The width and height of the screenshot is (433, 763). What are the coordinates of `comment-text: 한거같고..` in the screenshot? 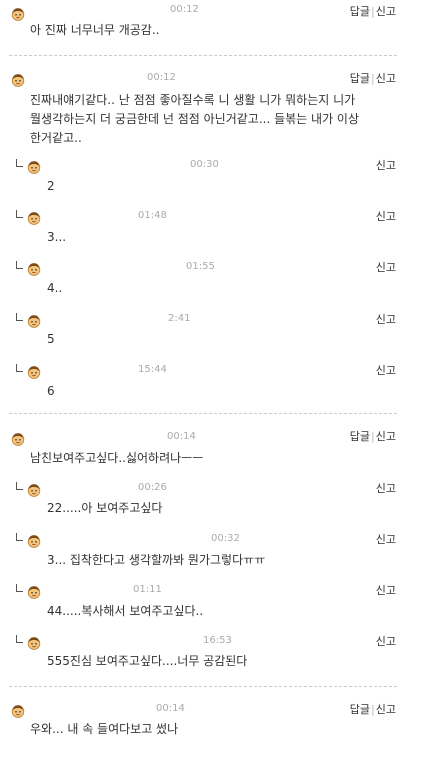 It's located at (56, 138).